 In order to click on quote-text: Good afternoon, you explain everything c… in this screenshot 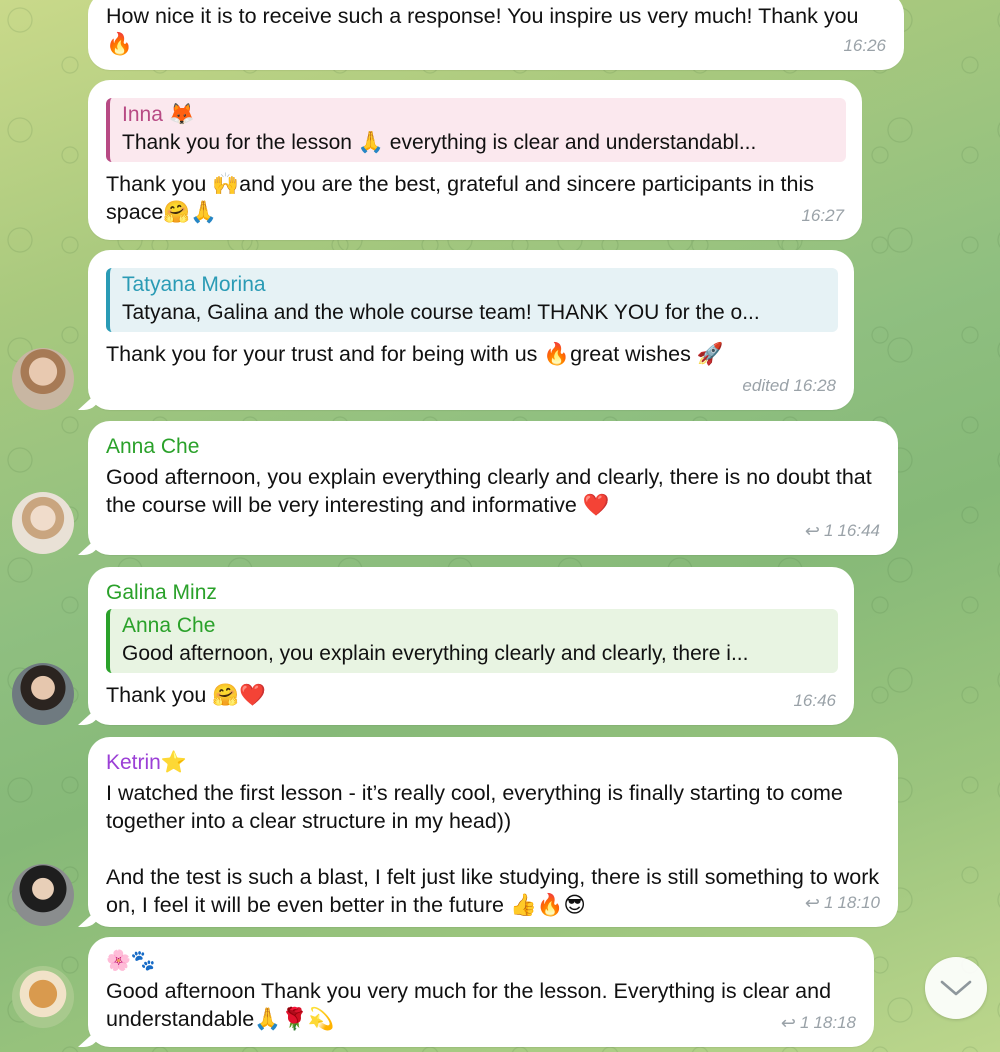, I will do `click(435, 653)`.